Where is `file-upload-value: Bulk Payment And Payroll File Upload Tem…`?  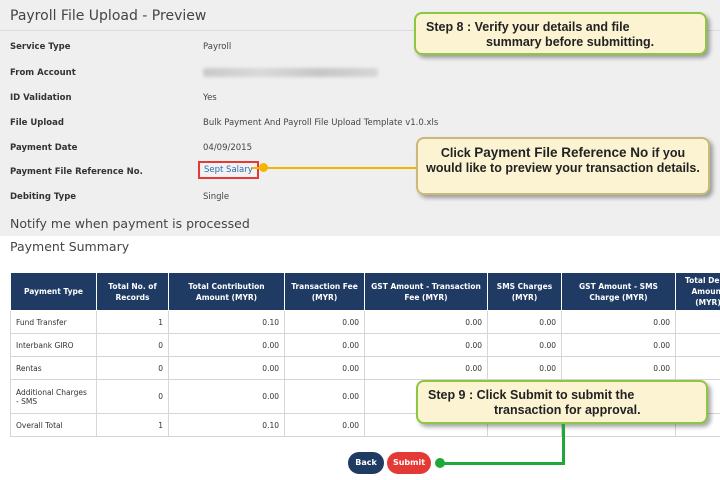
file-upload-value: Bulk Payment And Payroll File Upload Tem… is located at coordinates (321, 123).